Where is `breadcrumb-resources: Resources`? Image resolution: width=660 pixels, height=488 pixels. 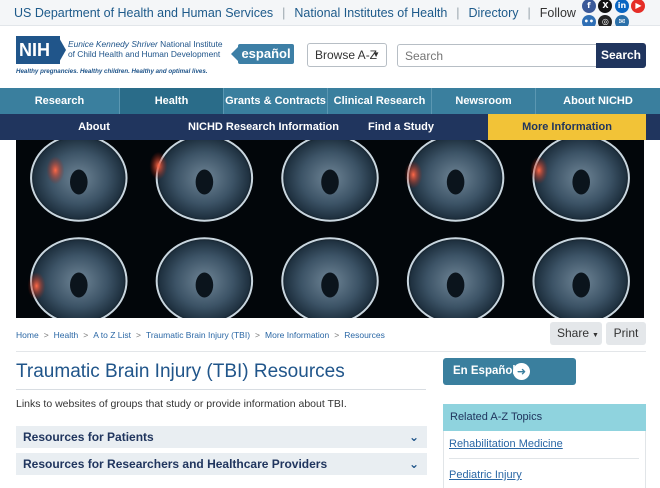 breadcrumb-resources: Resources is located at coordinates (364, 335).